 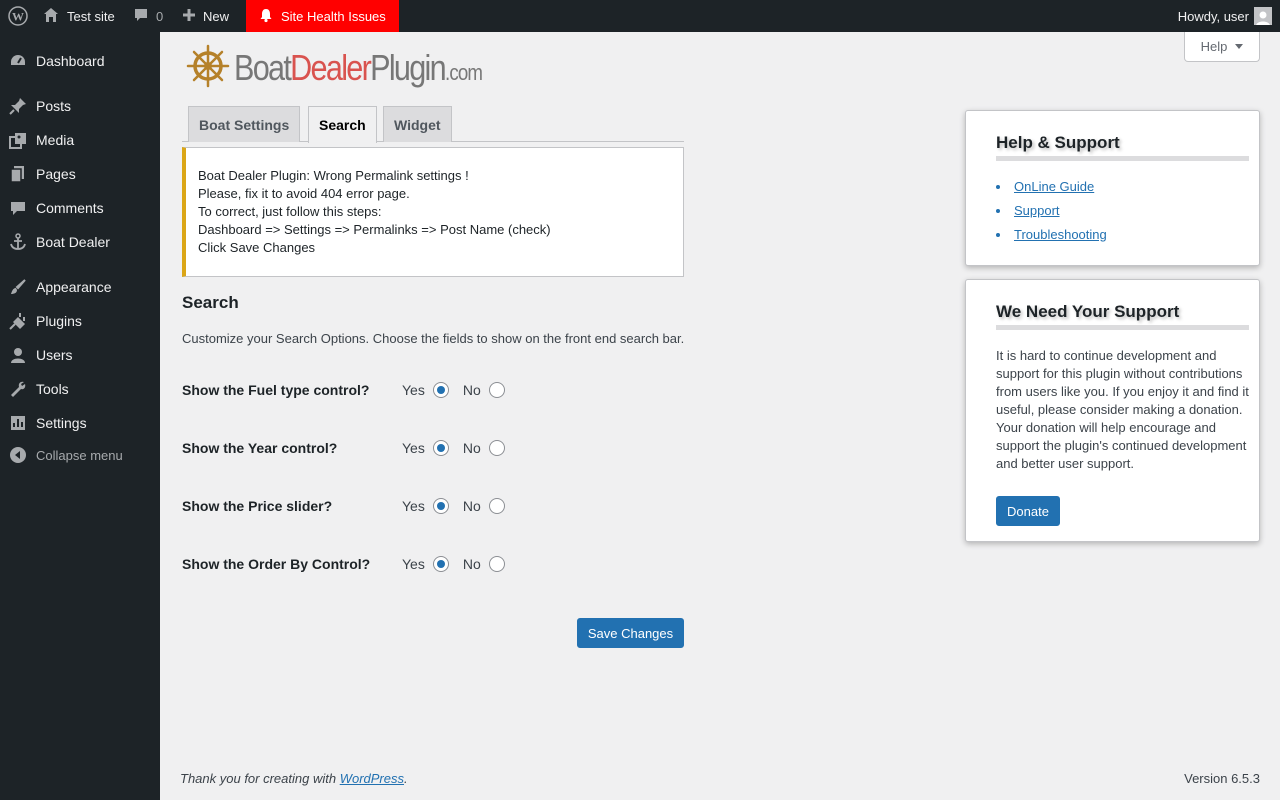 I want to click on sidebar-item-label: Users, so click(x=54, y=355).